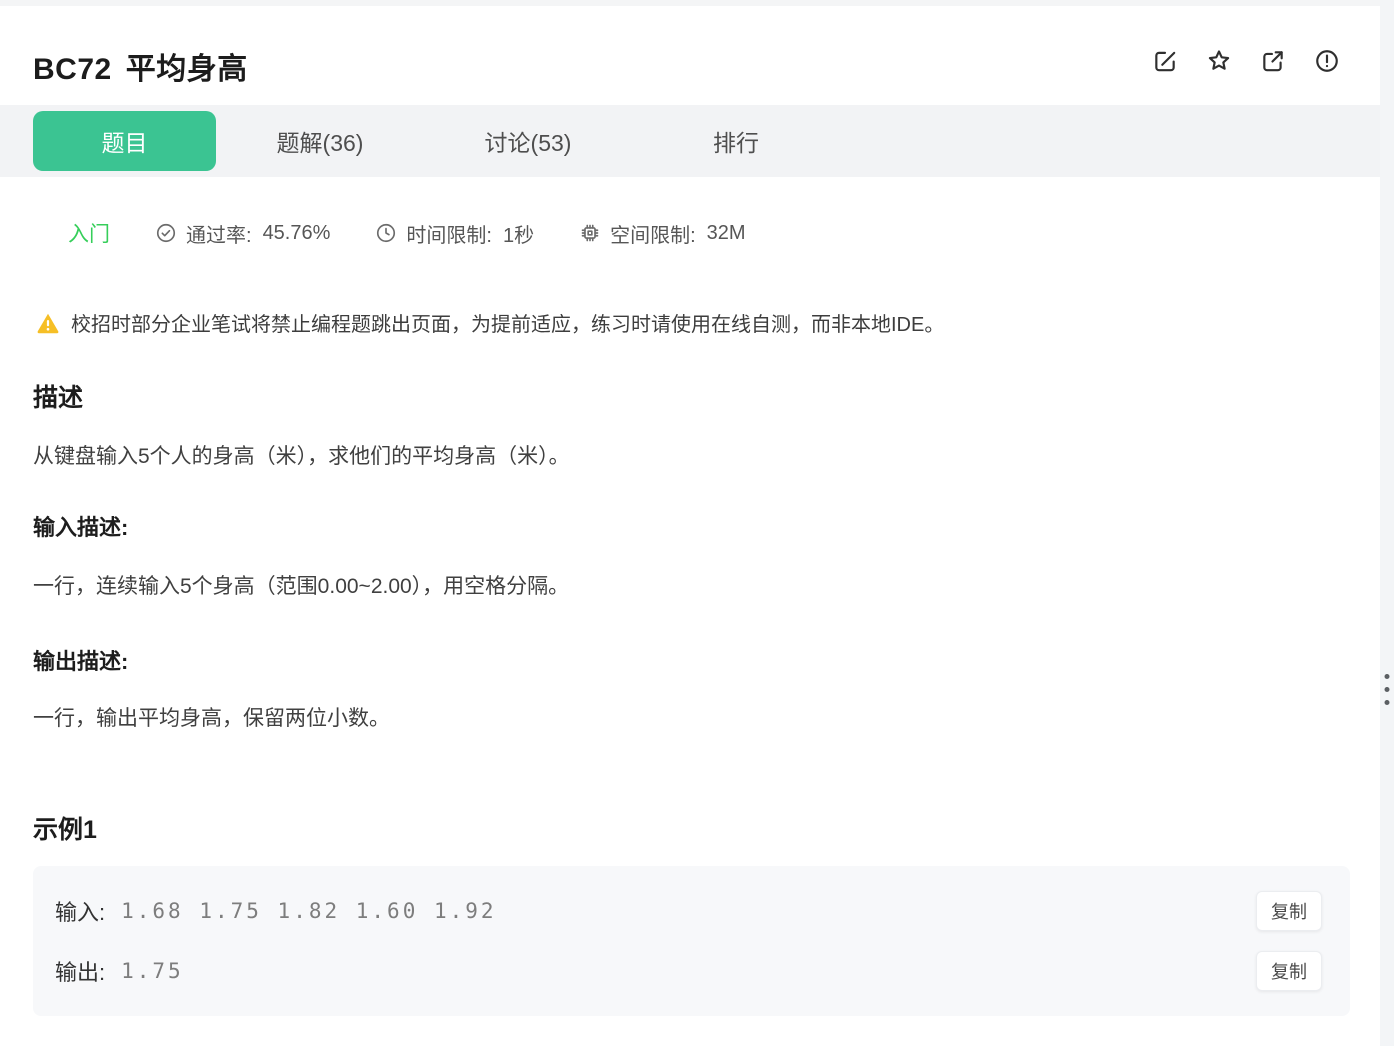  Describe the element at coordinates (219, 235) in the screenshot. I see `pass-rate-label: 通过率:` at that location.